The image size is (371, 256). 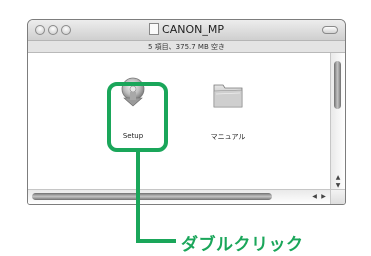 I want to click on callout-text: ダブルクリック, so click(x=242, y=245).